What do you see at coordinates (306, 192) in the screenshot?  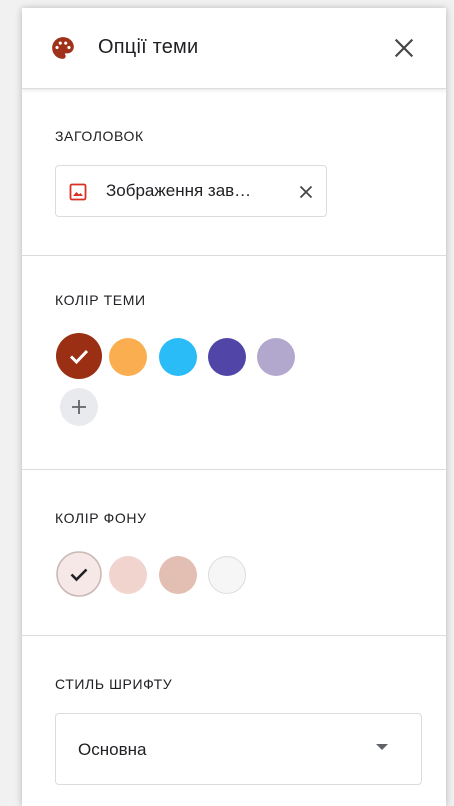 I see `remove-image-close-icon` at bounding box center [306, 192].